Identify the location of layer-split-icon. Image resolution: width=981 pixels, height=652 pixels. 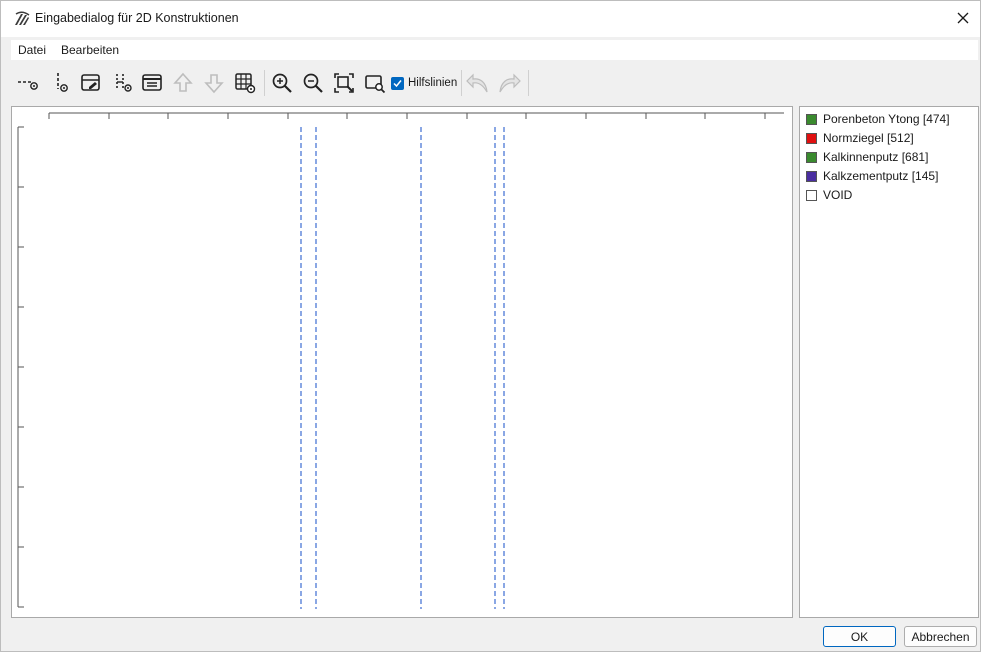
(124, 83).